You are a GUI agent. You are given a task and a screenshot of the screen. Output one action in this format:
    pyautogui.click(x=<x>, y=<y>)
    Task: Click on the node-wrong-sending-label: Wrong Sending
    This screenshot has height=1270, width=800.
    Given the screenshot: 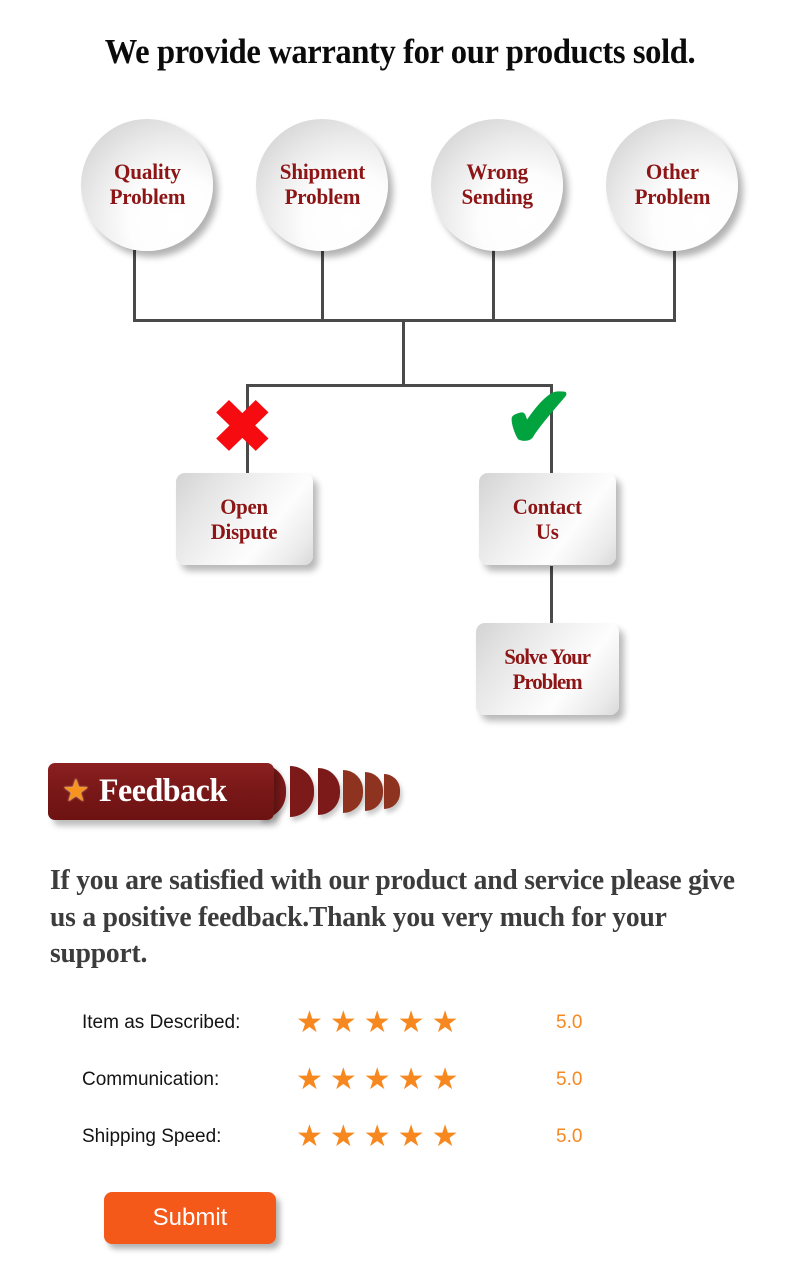 What is the action you would take?
    pyautogui.click(x=497, y=184)
    